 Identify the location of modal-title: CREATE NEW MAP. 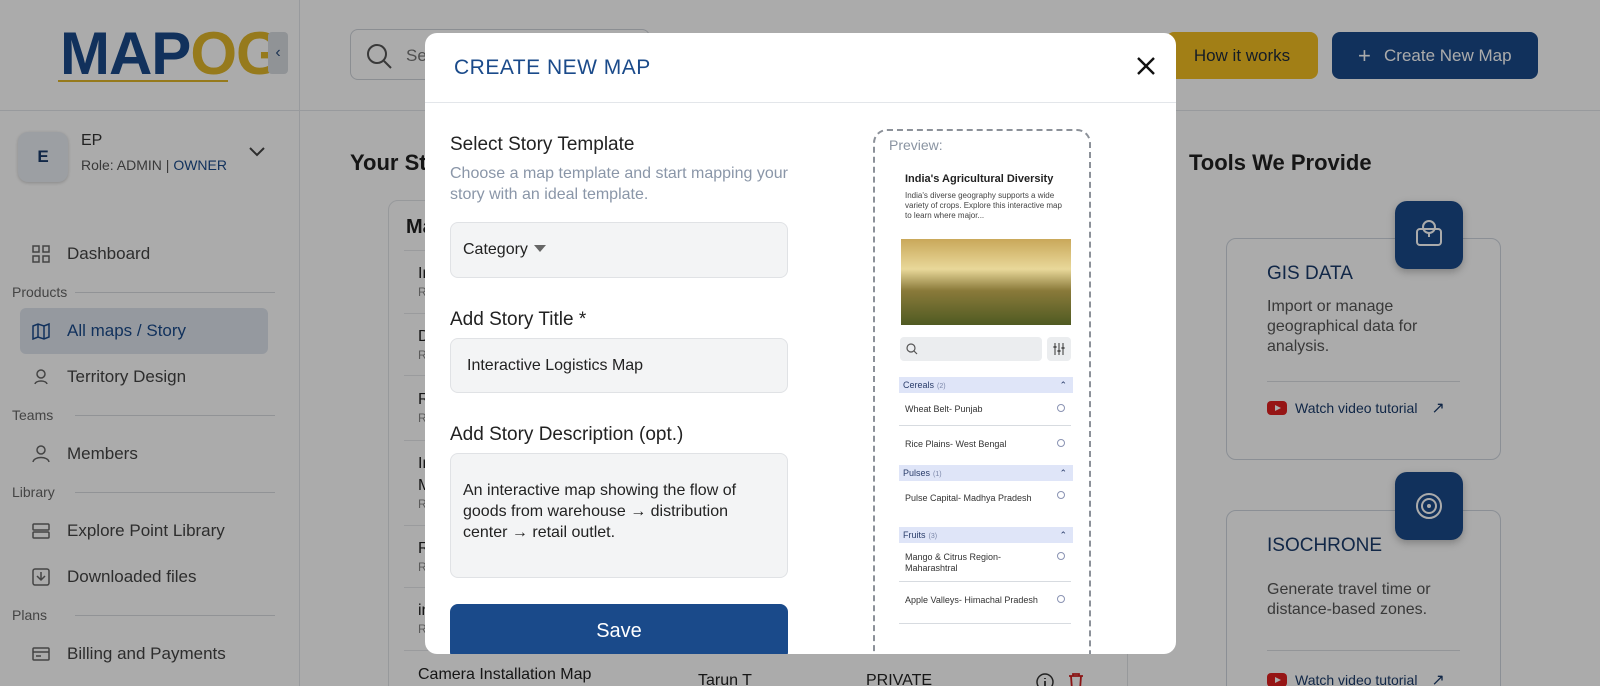
(552, 67).